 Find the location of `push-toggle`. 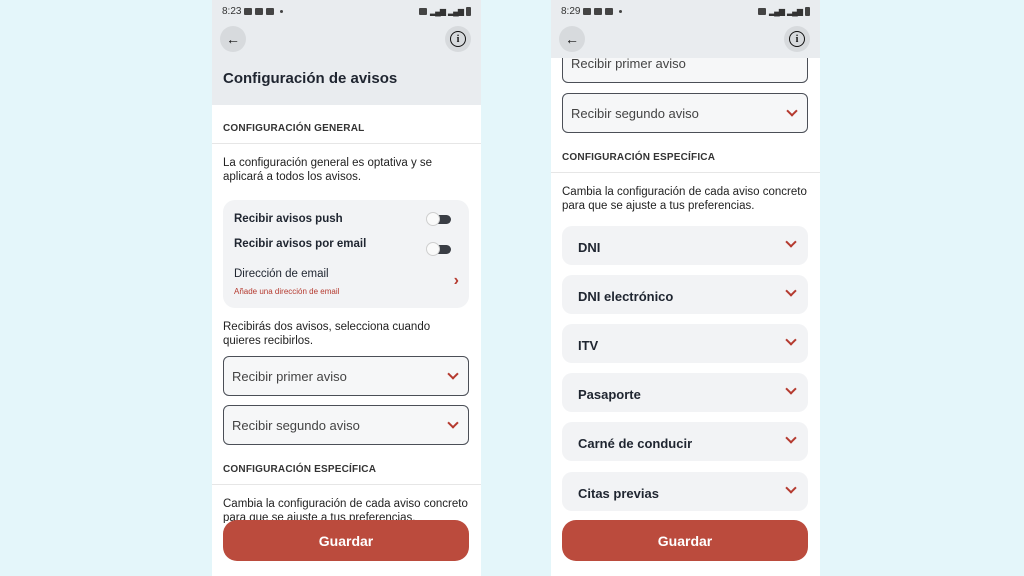

push-toggle is located at coordinates (438, 219).